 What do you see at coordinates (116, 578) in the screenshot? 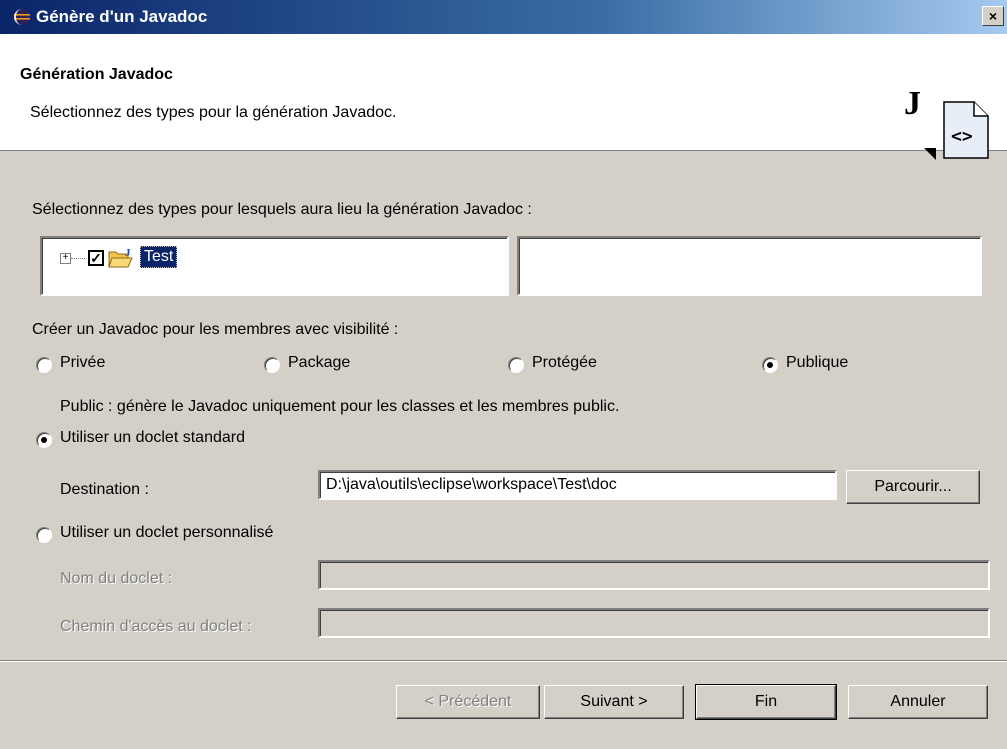
I see `doclet-name-label: Nom du doclet :` at bounding box center [116, 578].